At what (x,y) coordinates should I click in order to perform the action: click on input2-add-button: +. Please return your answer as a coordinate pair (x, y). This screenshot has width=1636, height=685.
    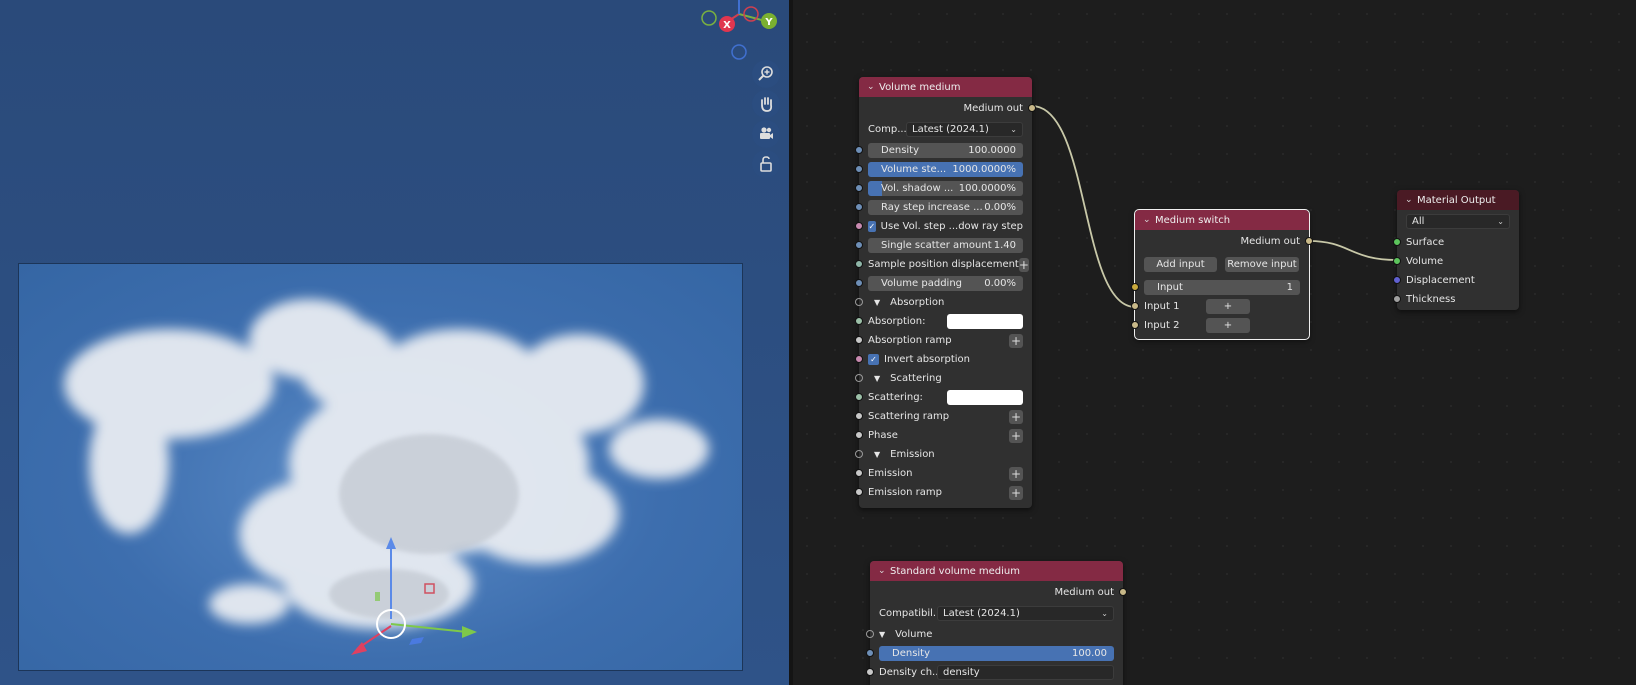
    Looking at the image, I should click on (1228, 325).